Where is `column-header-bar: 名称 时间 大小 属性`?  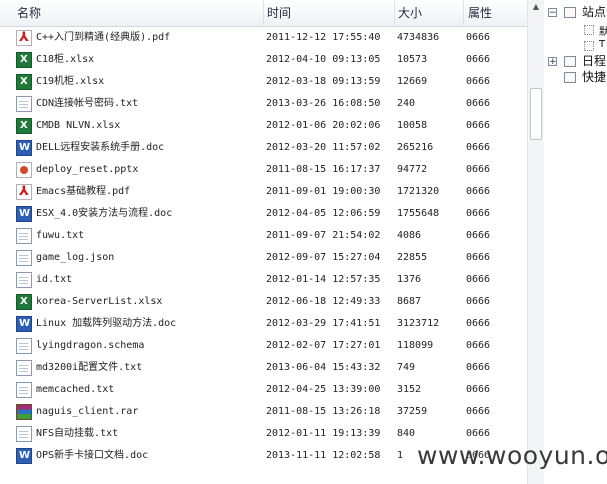 column-header-bar: 名称 时间 大小 属性 is located at coordinates (263, 13).